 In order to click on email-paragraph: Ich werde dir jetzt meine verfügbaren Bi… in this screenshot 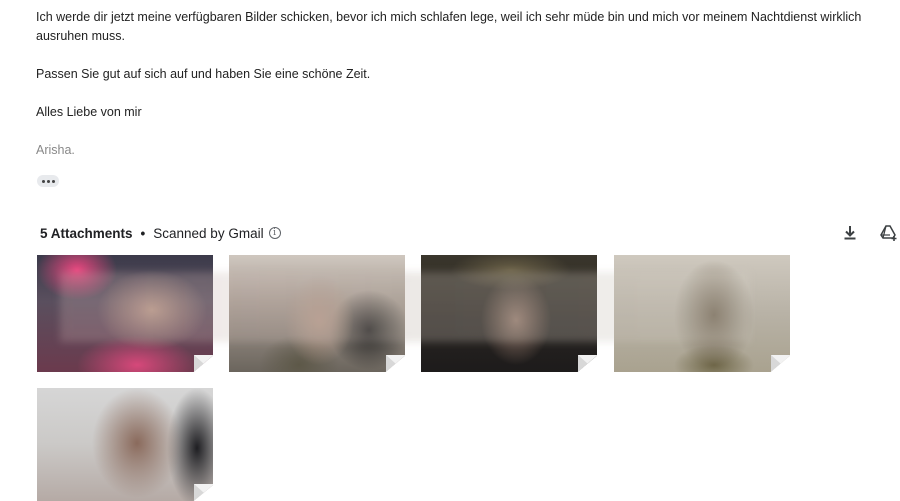, I will do `click(449, 26)`.